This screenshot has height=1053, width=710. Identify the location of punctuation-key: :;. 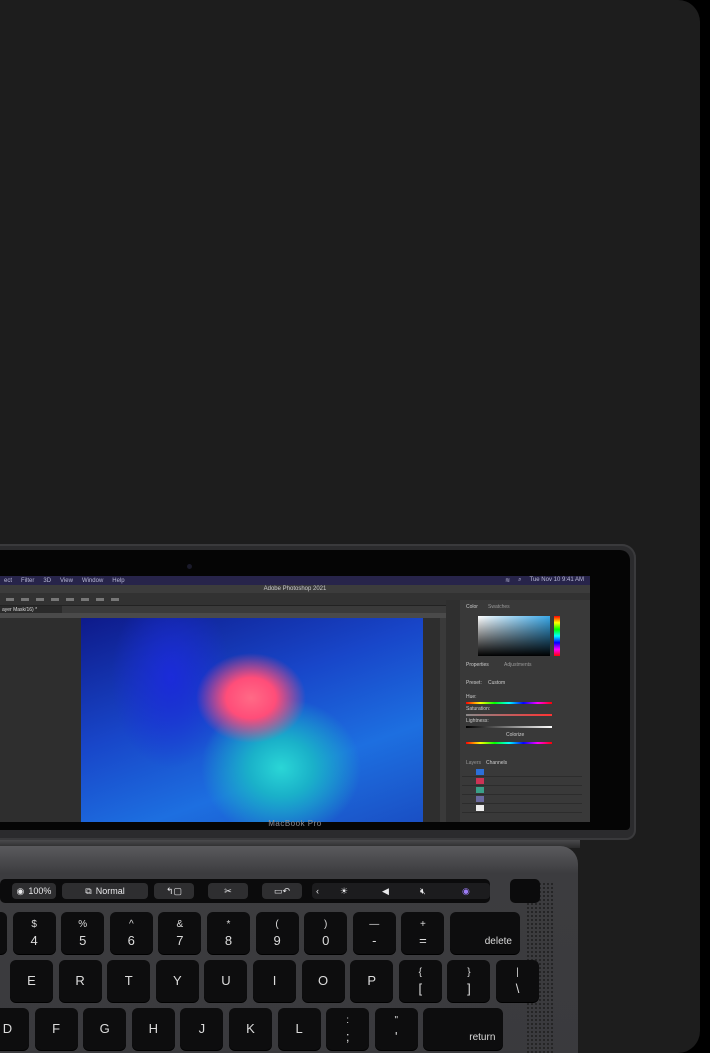
(348, 1029).